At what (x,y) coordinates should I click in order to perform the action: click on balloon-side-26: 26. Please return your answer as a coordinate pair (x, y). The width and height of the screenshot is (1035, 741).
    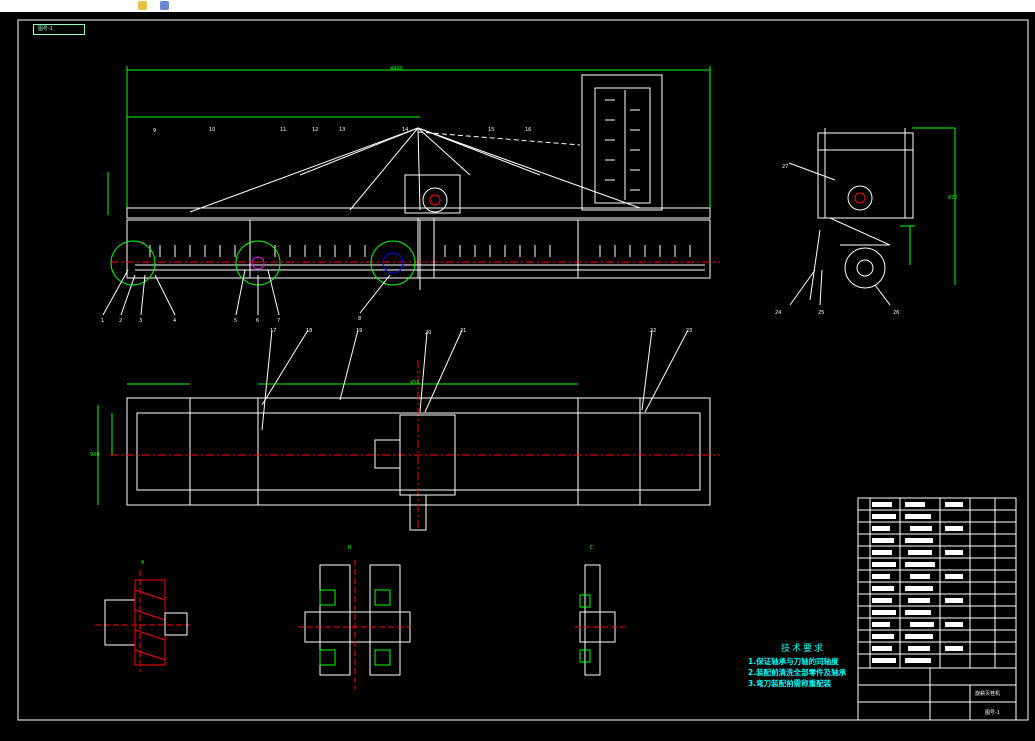
    Looking at the image, I should click on (896, 313).